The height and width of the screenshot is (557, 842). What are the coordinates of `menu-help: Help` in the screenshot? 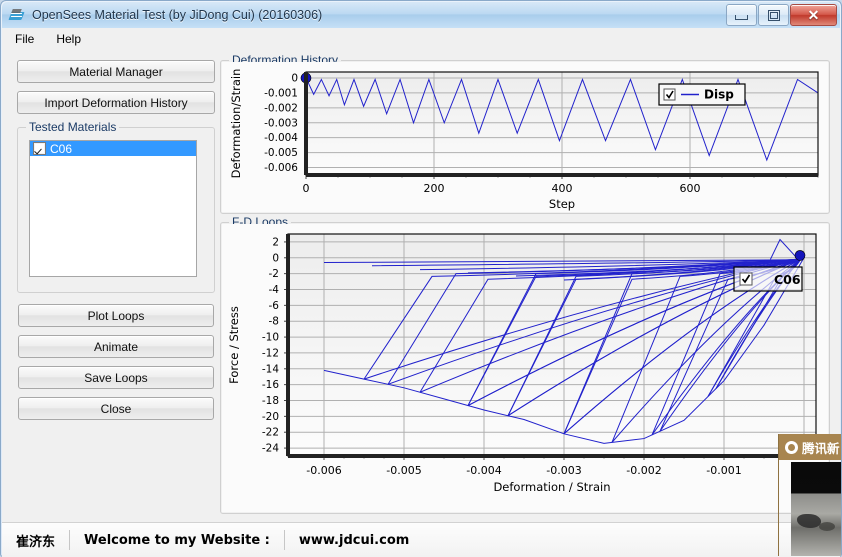 It's located at (68, 39).